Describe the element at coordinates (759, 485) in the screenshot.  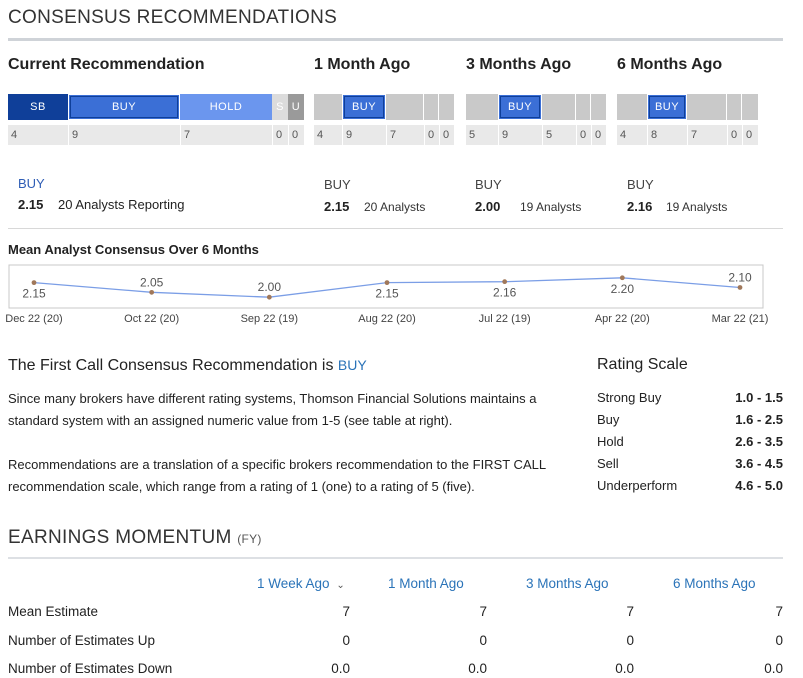
I see `rating-range: 4.6 - 5.0` at that location.